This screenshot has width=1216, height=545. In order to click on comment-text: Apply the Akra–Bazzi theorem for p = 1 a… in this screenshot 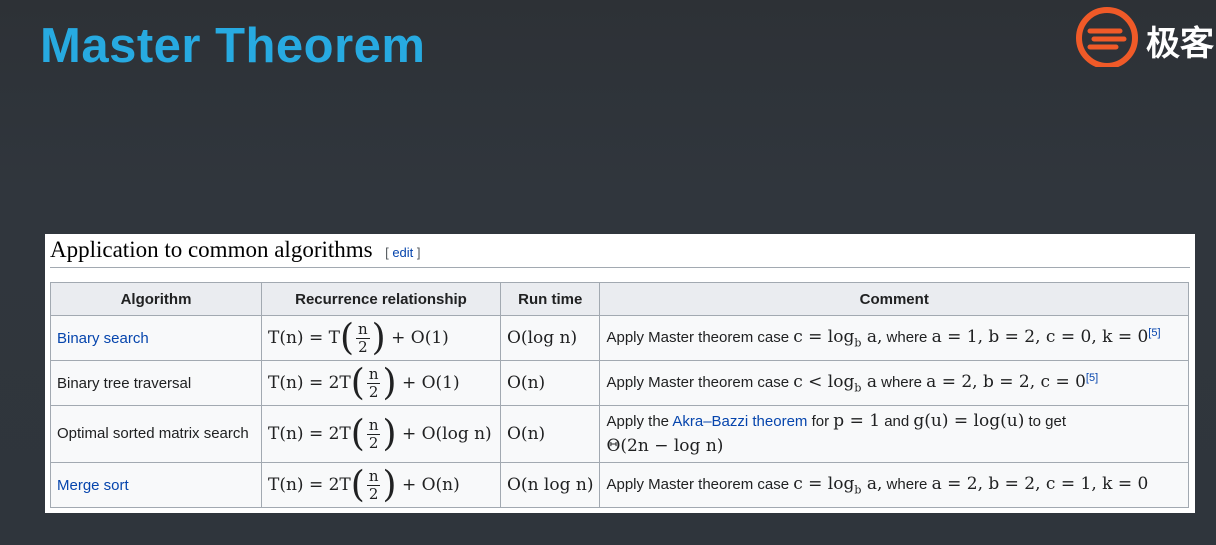, I will do `click(836, 433)`.